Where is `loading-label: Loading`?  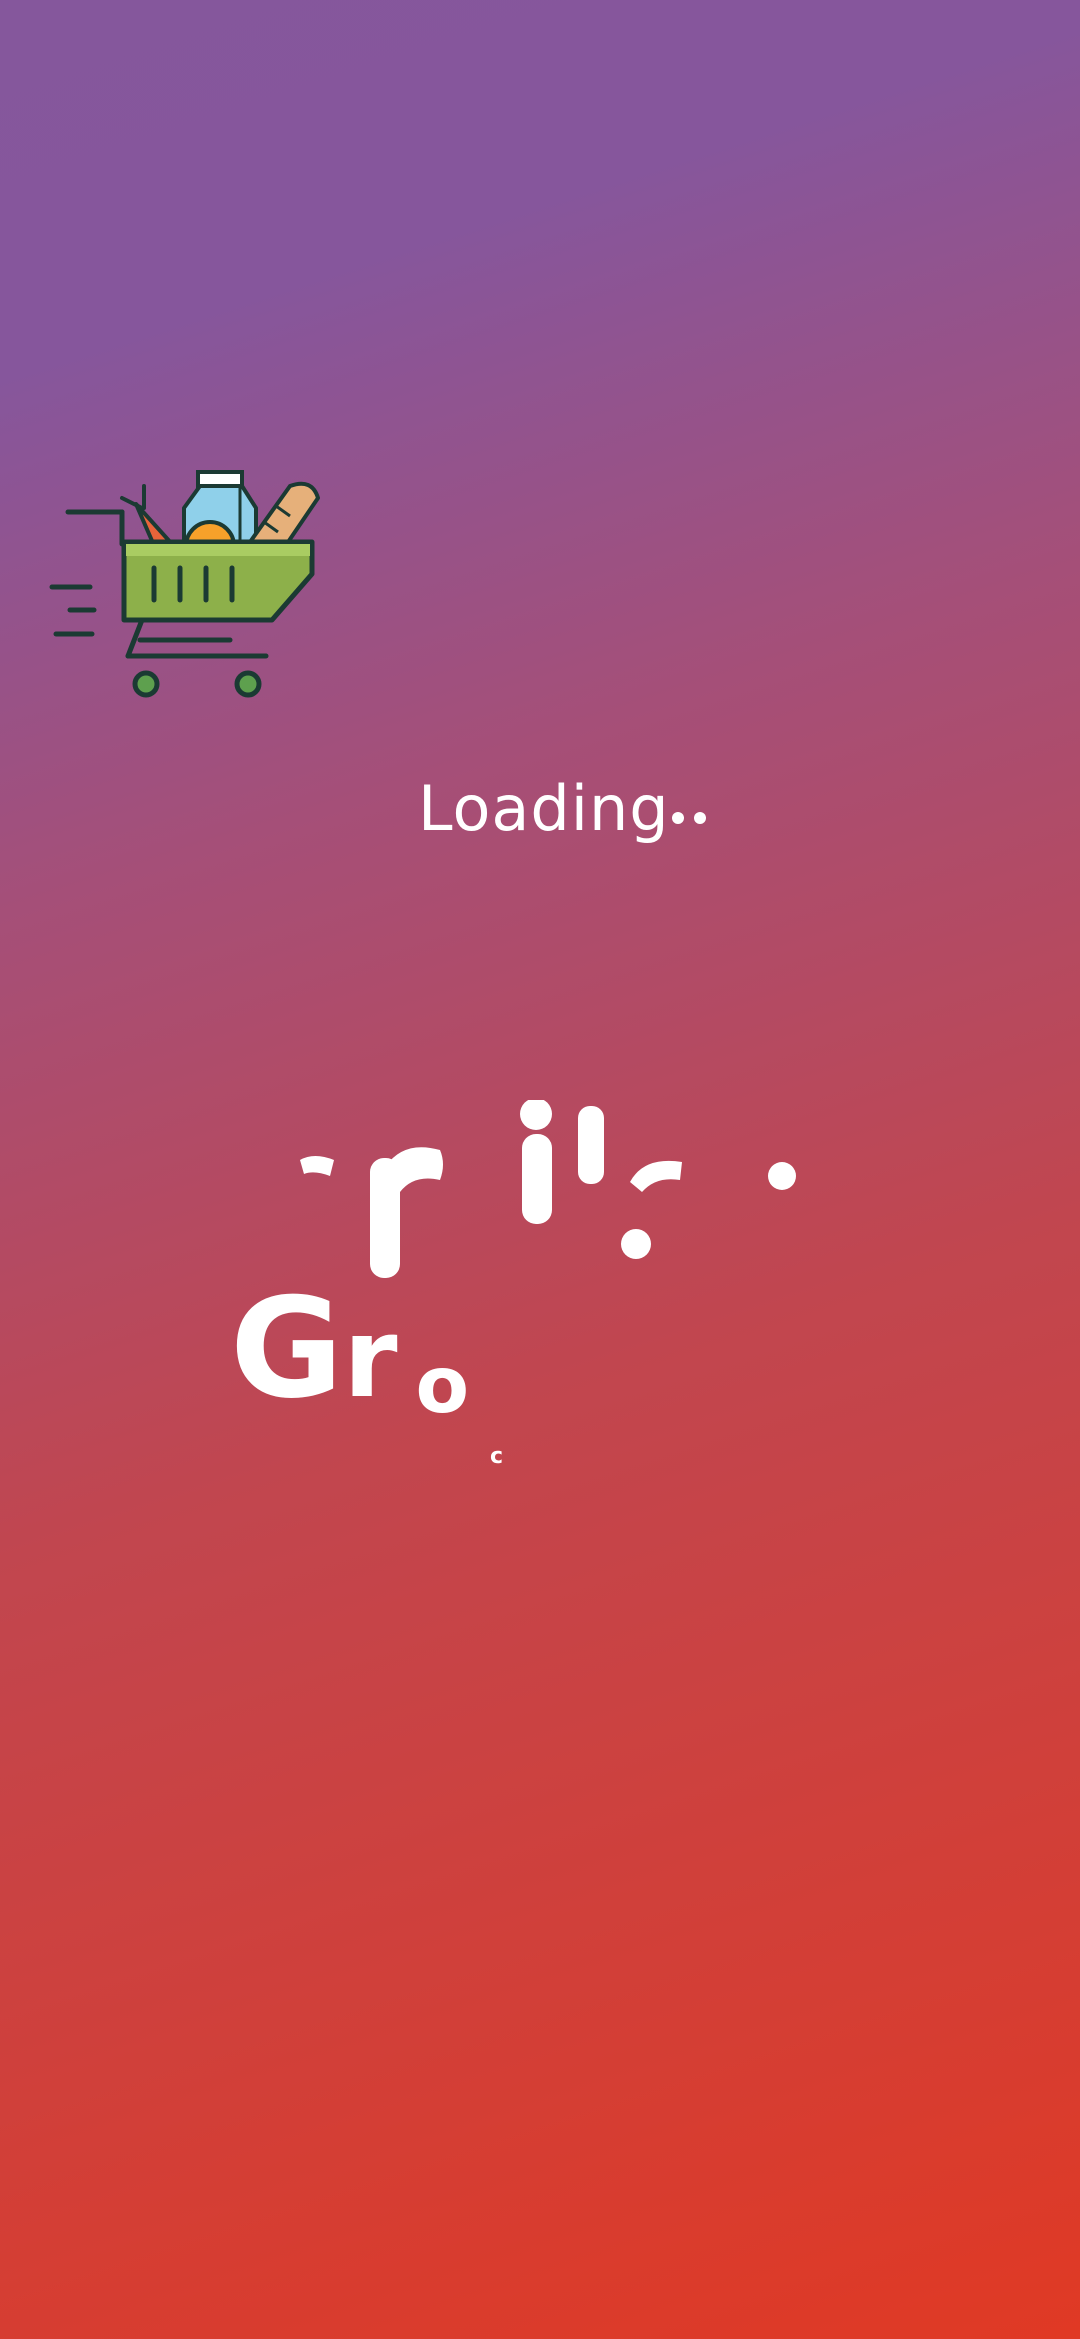 loading-label: Loading is located at coordinates (544, 808).